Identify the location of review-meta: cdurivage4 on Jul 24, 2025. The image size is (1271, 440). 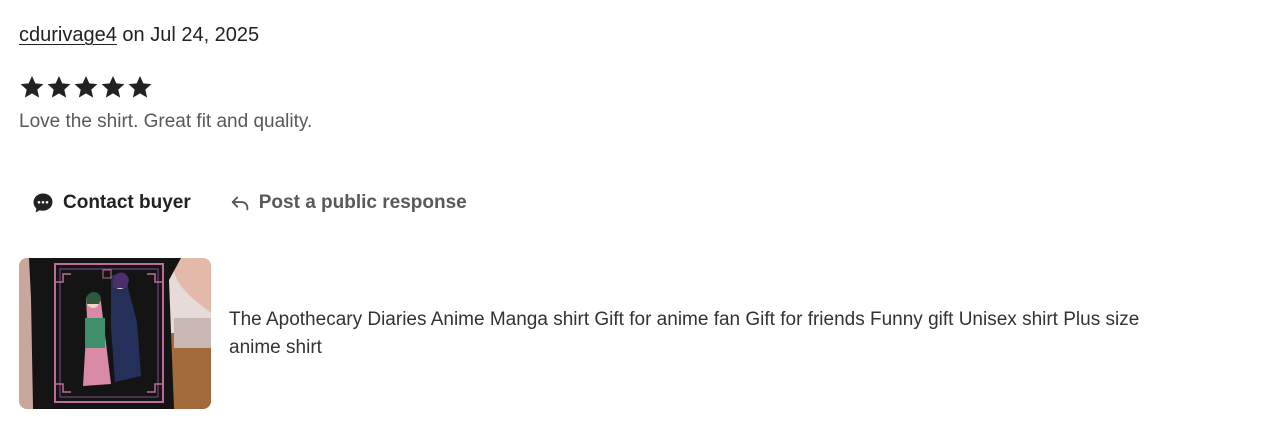
(139, 35).